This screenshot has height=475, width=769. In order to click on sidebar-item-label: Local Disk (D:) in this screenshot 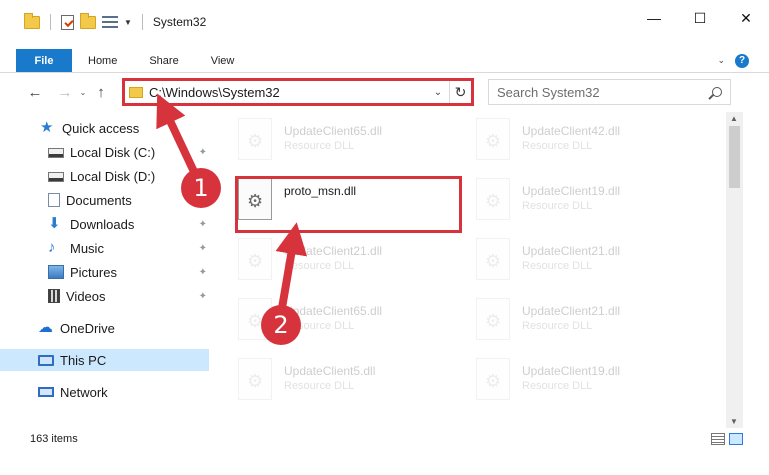, I will do `click(113, 176)`.